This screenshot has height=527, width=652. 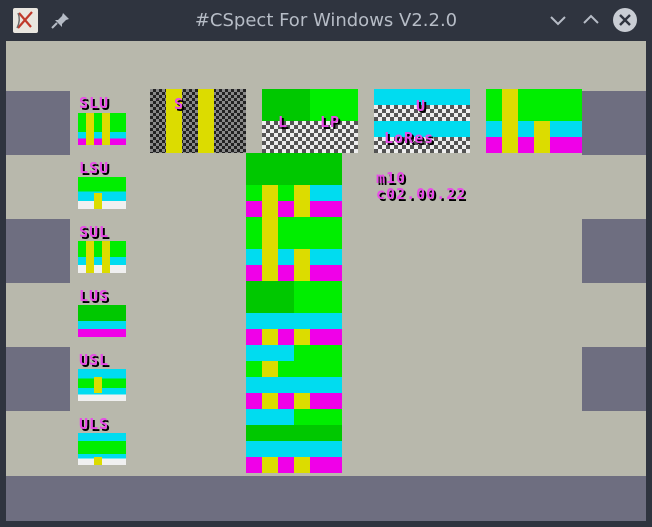 What do you see at coordinates (283, 122) in the screenshot?
I see `l-label: L` at bounding box center [283, 122].